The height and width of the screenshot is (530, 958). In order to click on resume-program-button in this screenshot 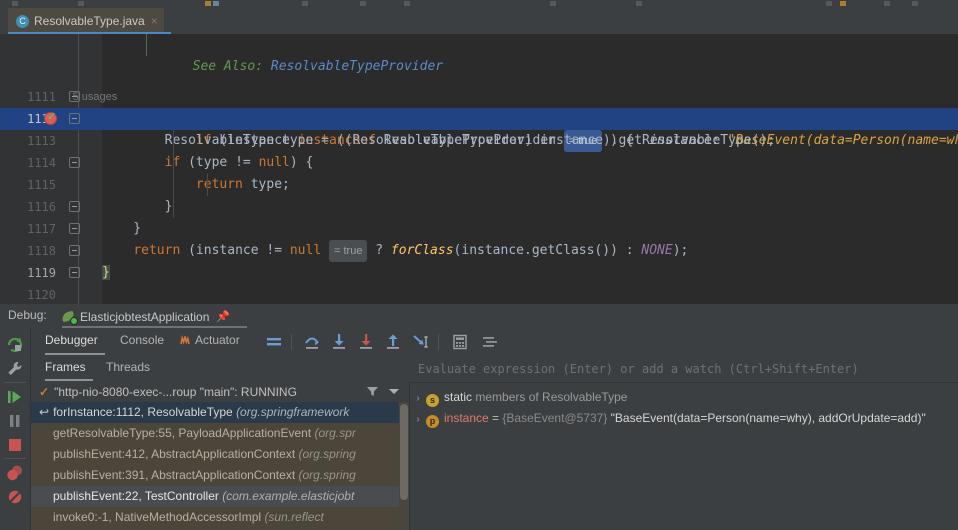, I will do `click(15, 397)`.